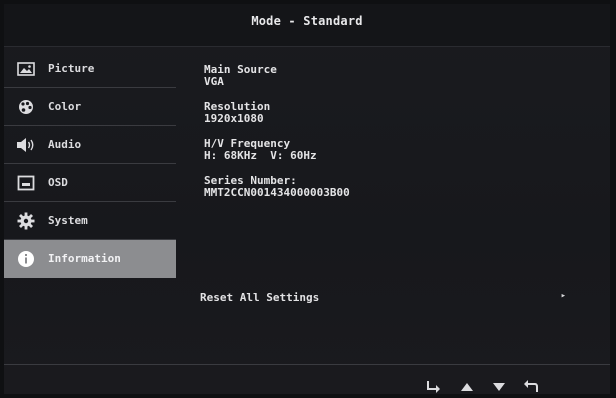 The width and height of the screenshot is (616, 398). Describe the element at coordinates (90, 221) in the screenshot. I see `menu-item-system: System` at that location.